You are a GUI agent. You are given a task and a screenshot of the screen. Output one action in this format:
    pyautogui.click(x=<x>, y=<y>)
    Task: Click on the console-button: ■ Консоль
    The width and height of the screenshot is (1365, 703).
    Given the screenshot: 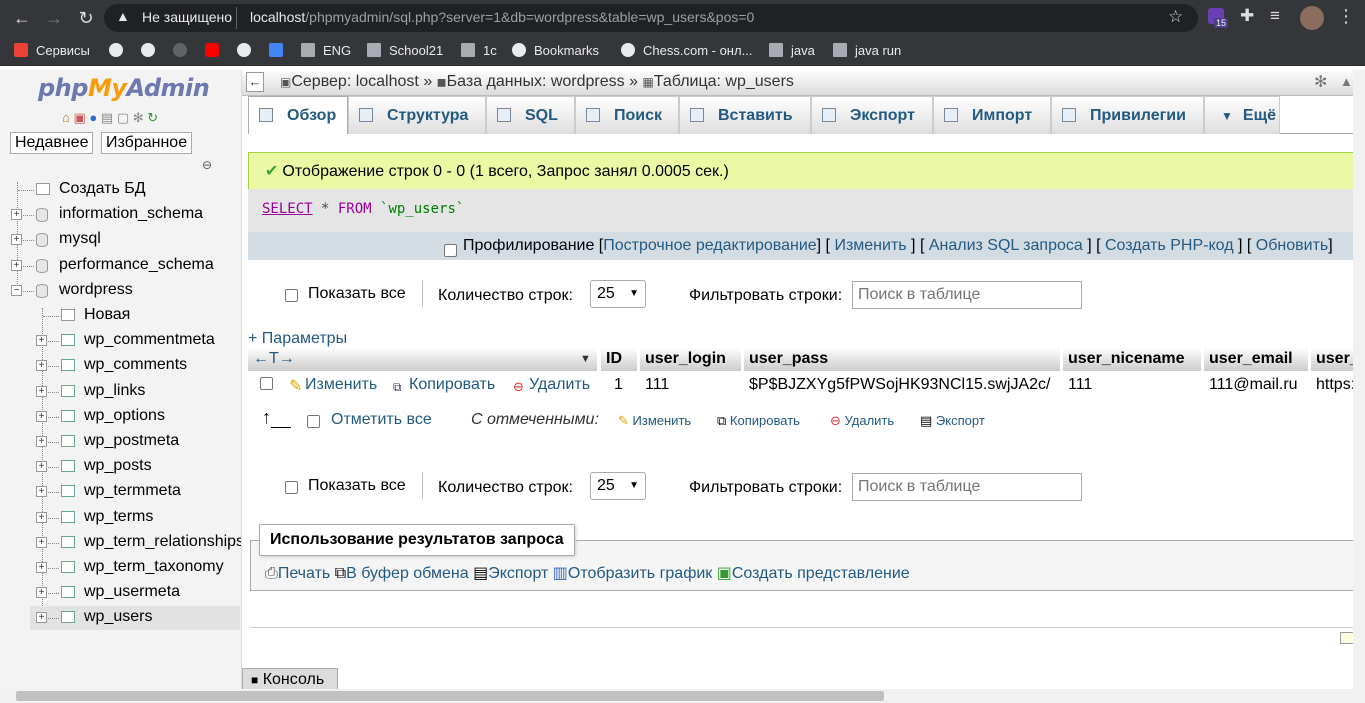 What is the action you would take?
    pyautogui.click(x=290, y=679)
    